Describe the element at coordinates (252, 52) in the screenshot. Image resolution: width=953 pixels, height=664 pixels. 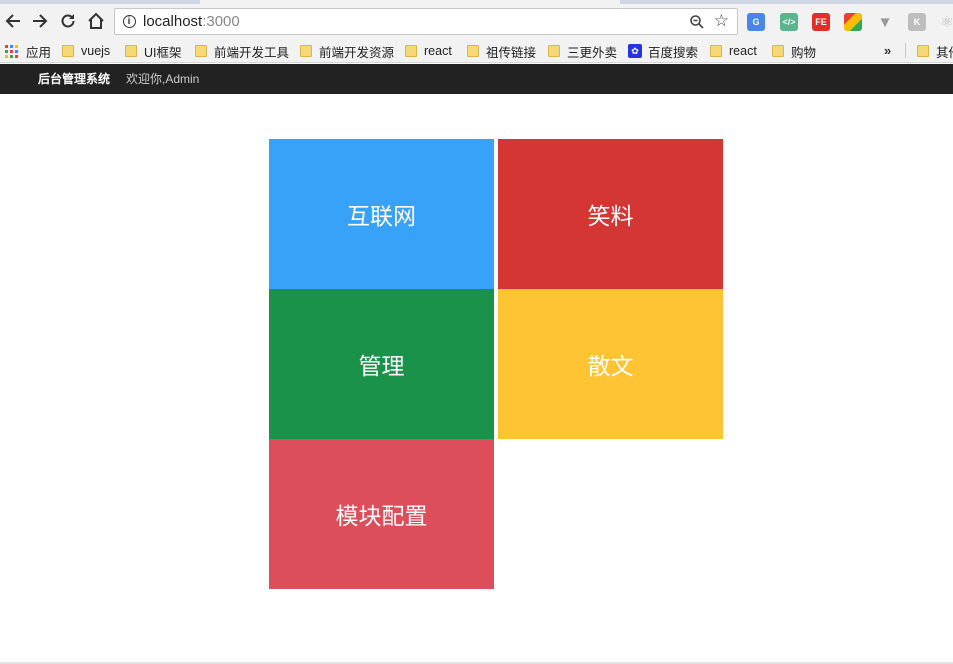
I see `bookmark-label: 前端开发工具` at that location.